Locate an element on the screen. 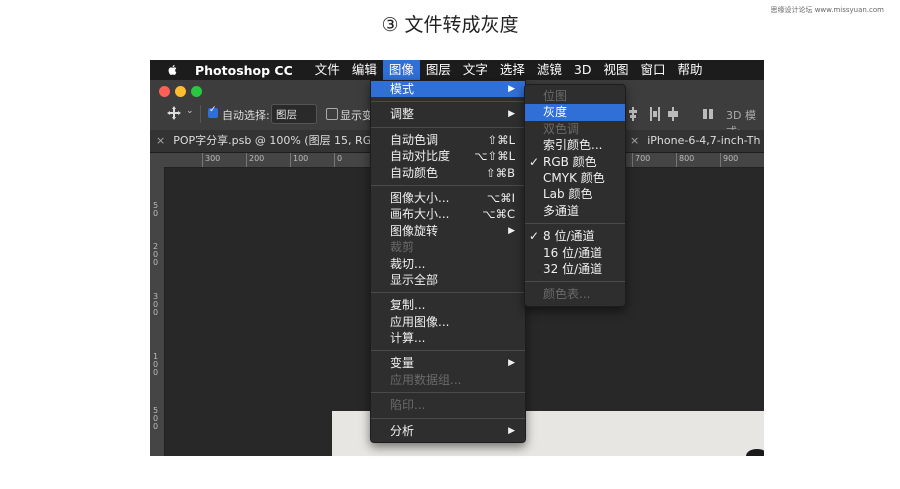 This screenshot has height=489, width=900. vertical-ruler: 5 0 2 0 0 3 0 0 1 0 0 5 0 0 is located at coordinates (157, 311).